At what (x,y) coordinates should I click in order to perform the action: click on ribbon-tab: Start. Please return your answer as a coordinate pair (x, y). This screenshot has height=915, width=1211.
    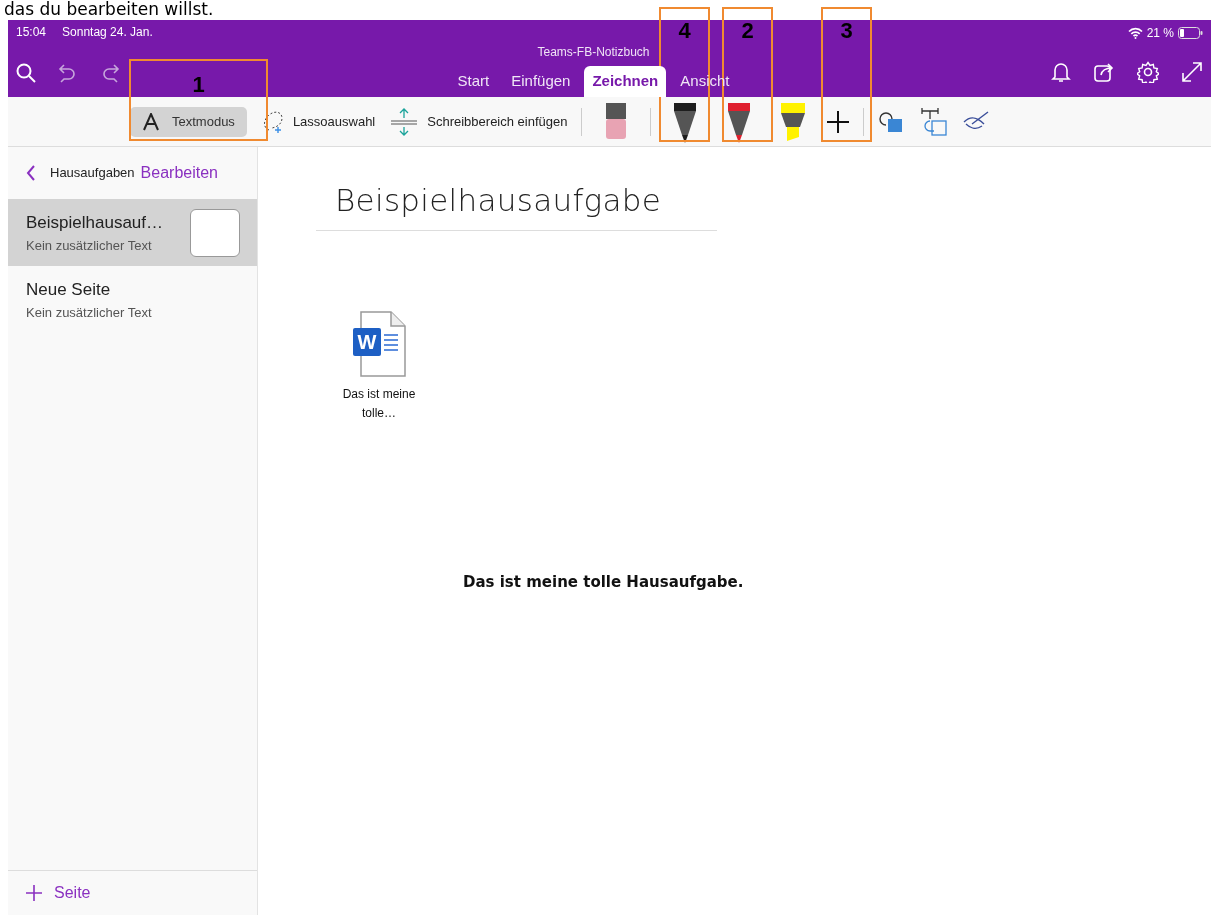
    Looking at the image, I should click on (473, 81).